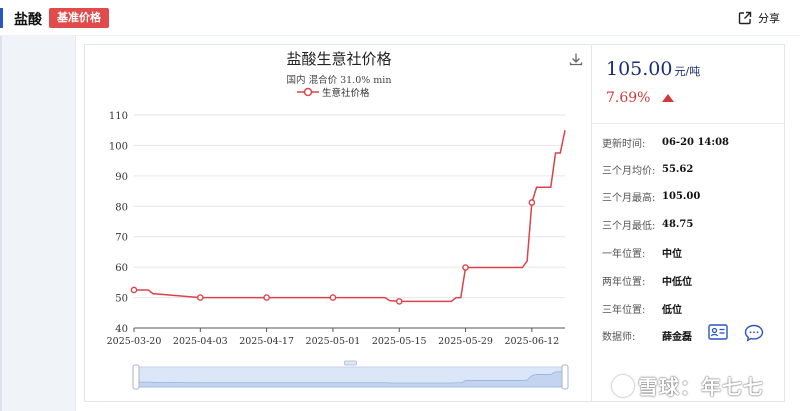 This screenshot has width=800, height=411. What do you see at coordinates (688, 123) in the screenshot?
I see `info-divider` at bounding box center [688, 123].